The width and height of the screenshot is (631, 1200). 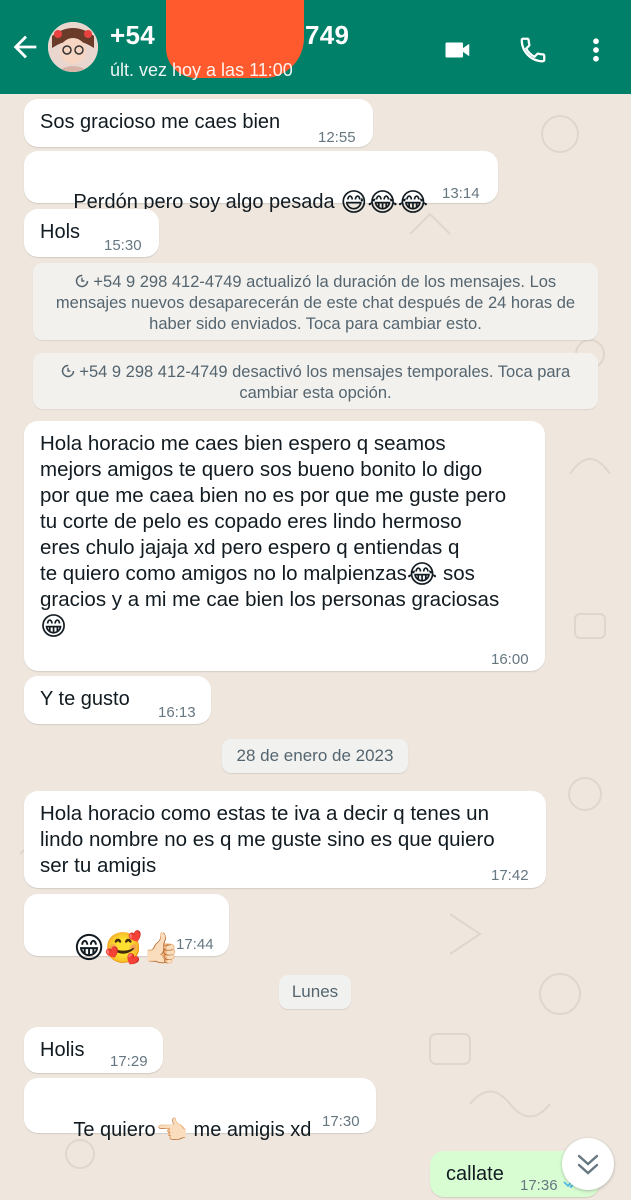 I want to click on message-time: 17:42, so click(x=510, y=875).